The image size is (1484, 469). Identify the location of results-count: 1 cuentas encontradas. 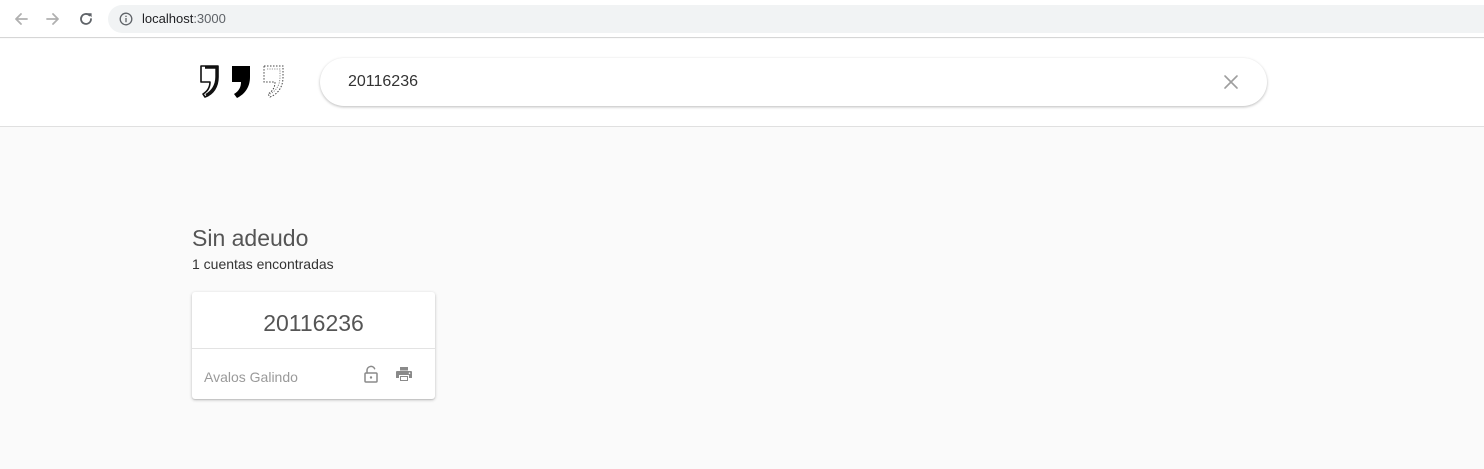
(263, 264).